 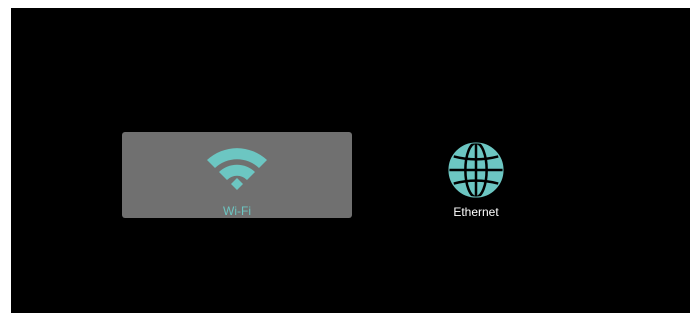 What do you see at coordinates (237, 211) in the screenshot?
I see `wifi-label: Wi-Fi` at bounding box center [237, 211].